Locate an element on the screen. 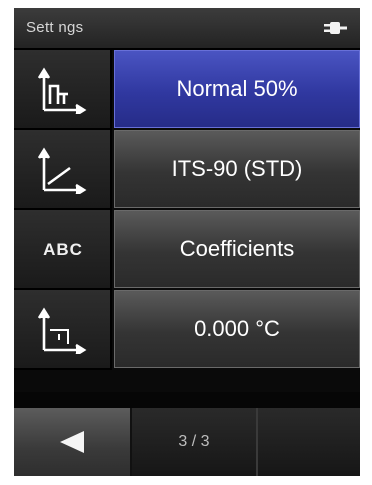  back-button is located at coordinates (73, 442).